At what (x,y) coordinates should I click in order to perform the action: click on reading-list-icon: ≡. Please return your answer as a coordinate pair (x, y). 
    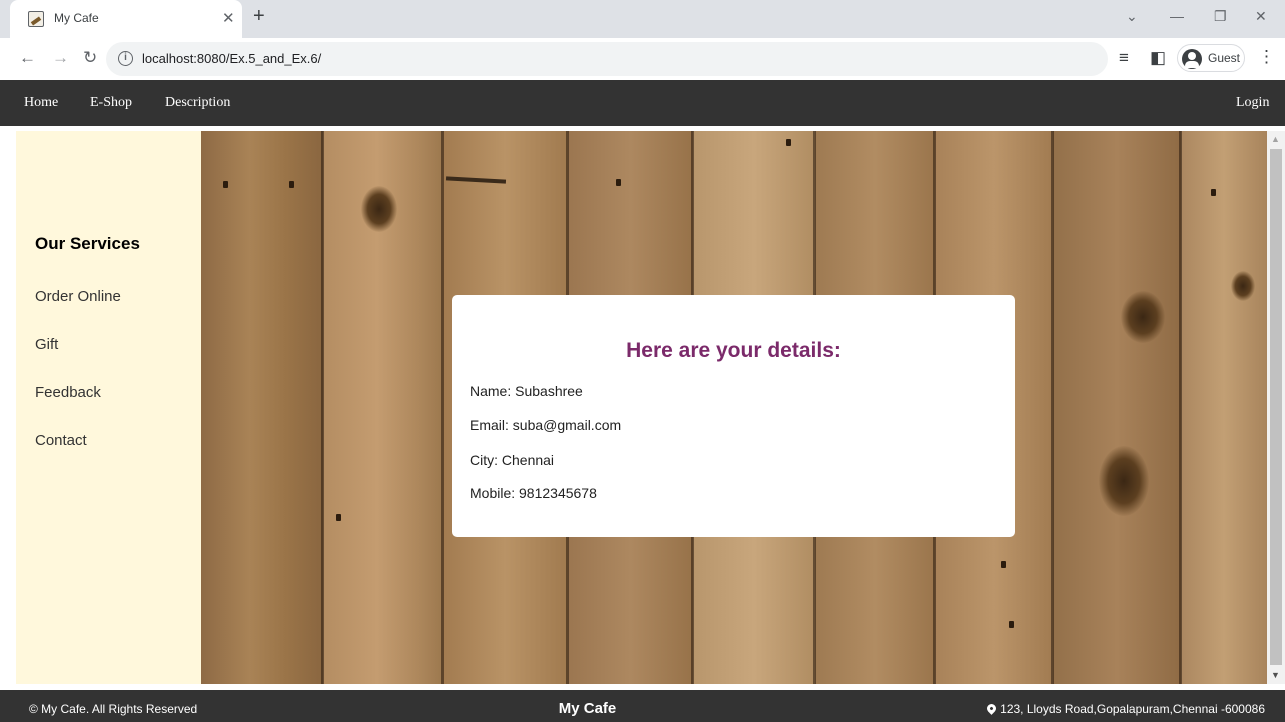
    Looking at the image, I should click on (1124, 58).